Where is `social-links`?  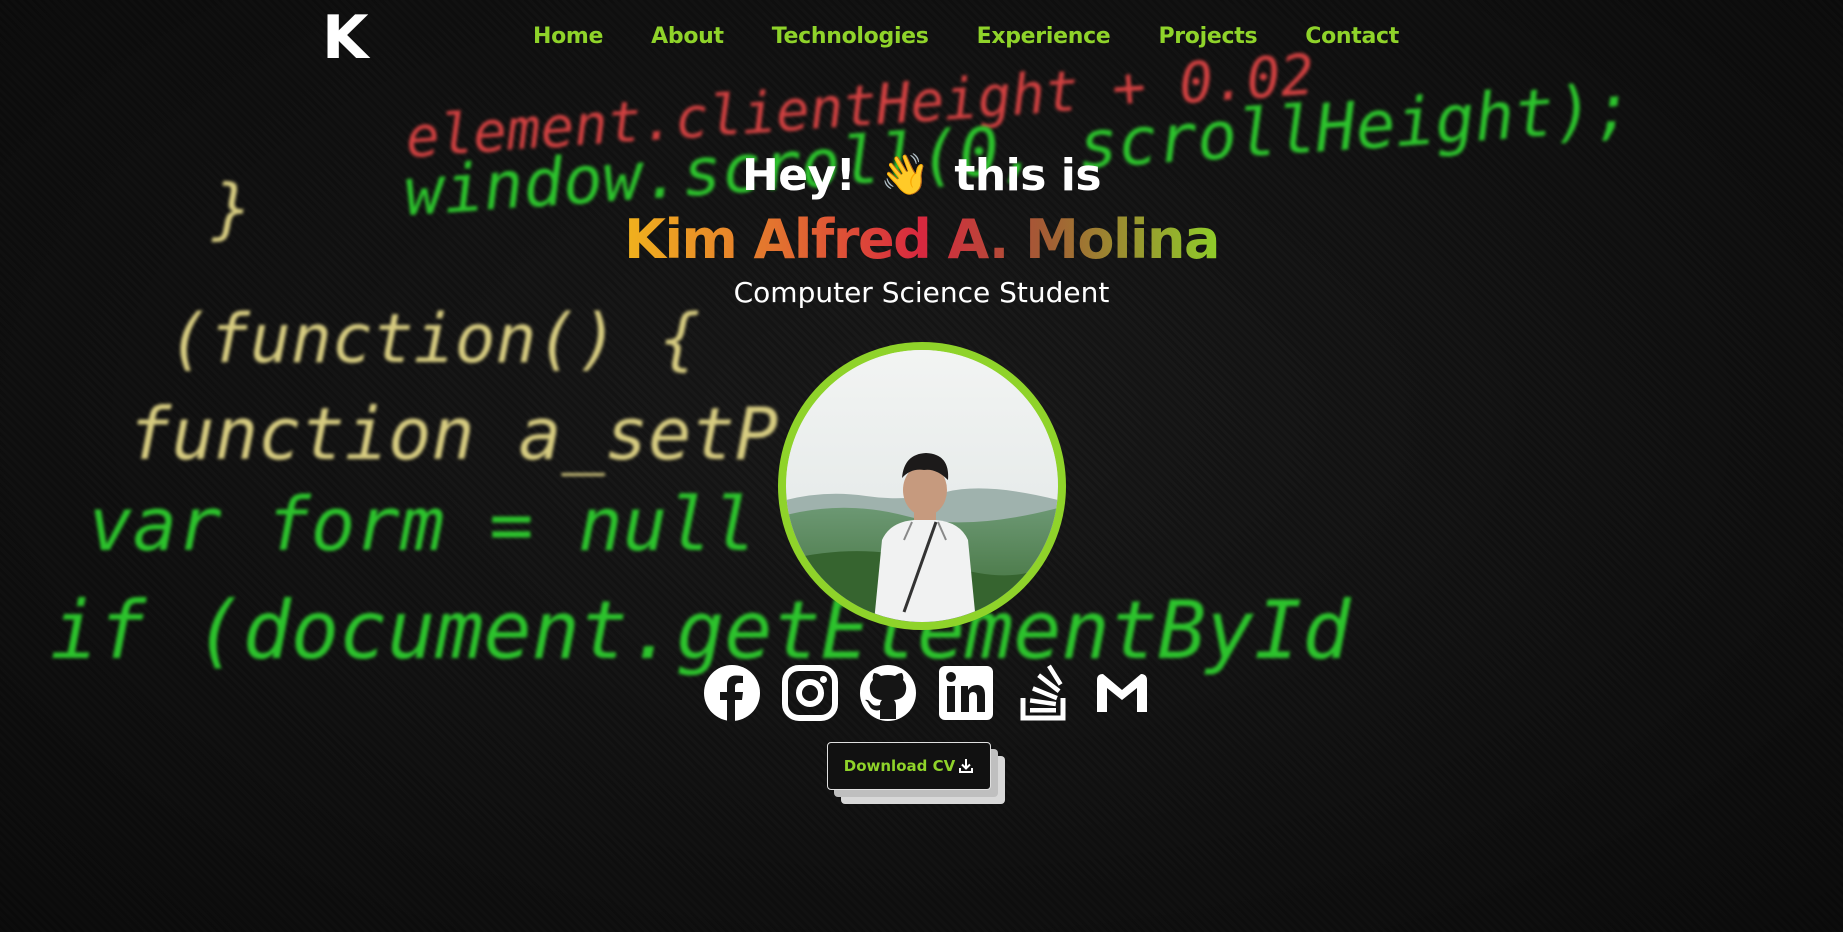
social-links is located at coordinates (927, 693).